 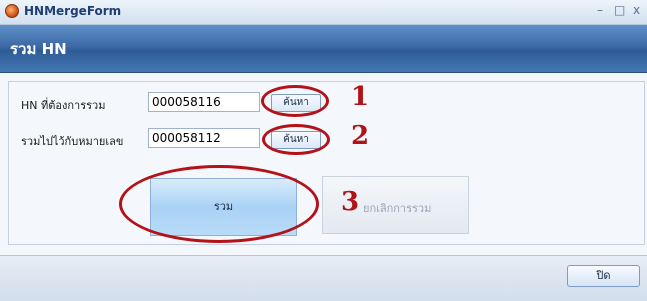 What do you see at coordinates (296, 103) in the screenshot?
I see `search-source-button: ค้นหา` at bounding box center [296, 103].